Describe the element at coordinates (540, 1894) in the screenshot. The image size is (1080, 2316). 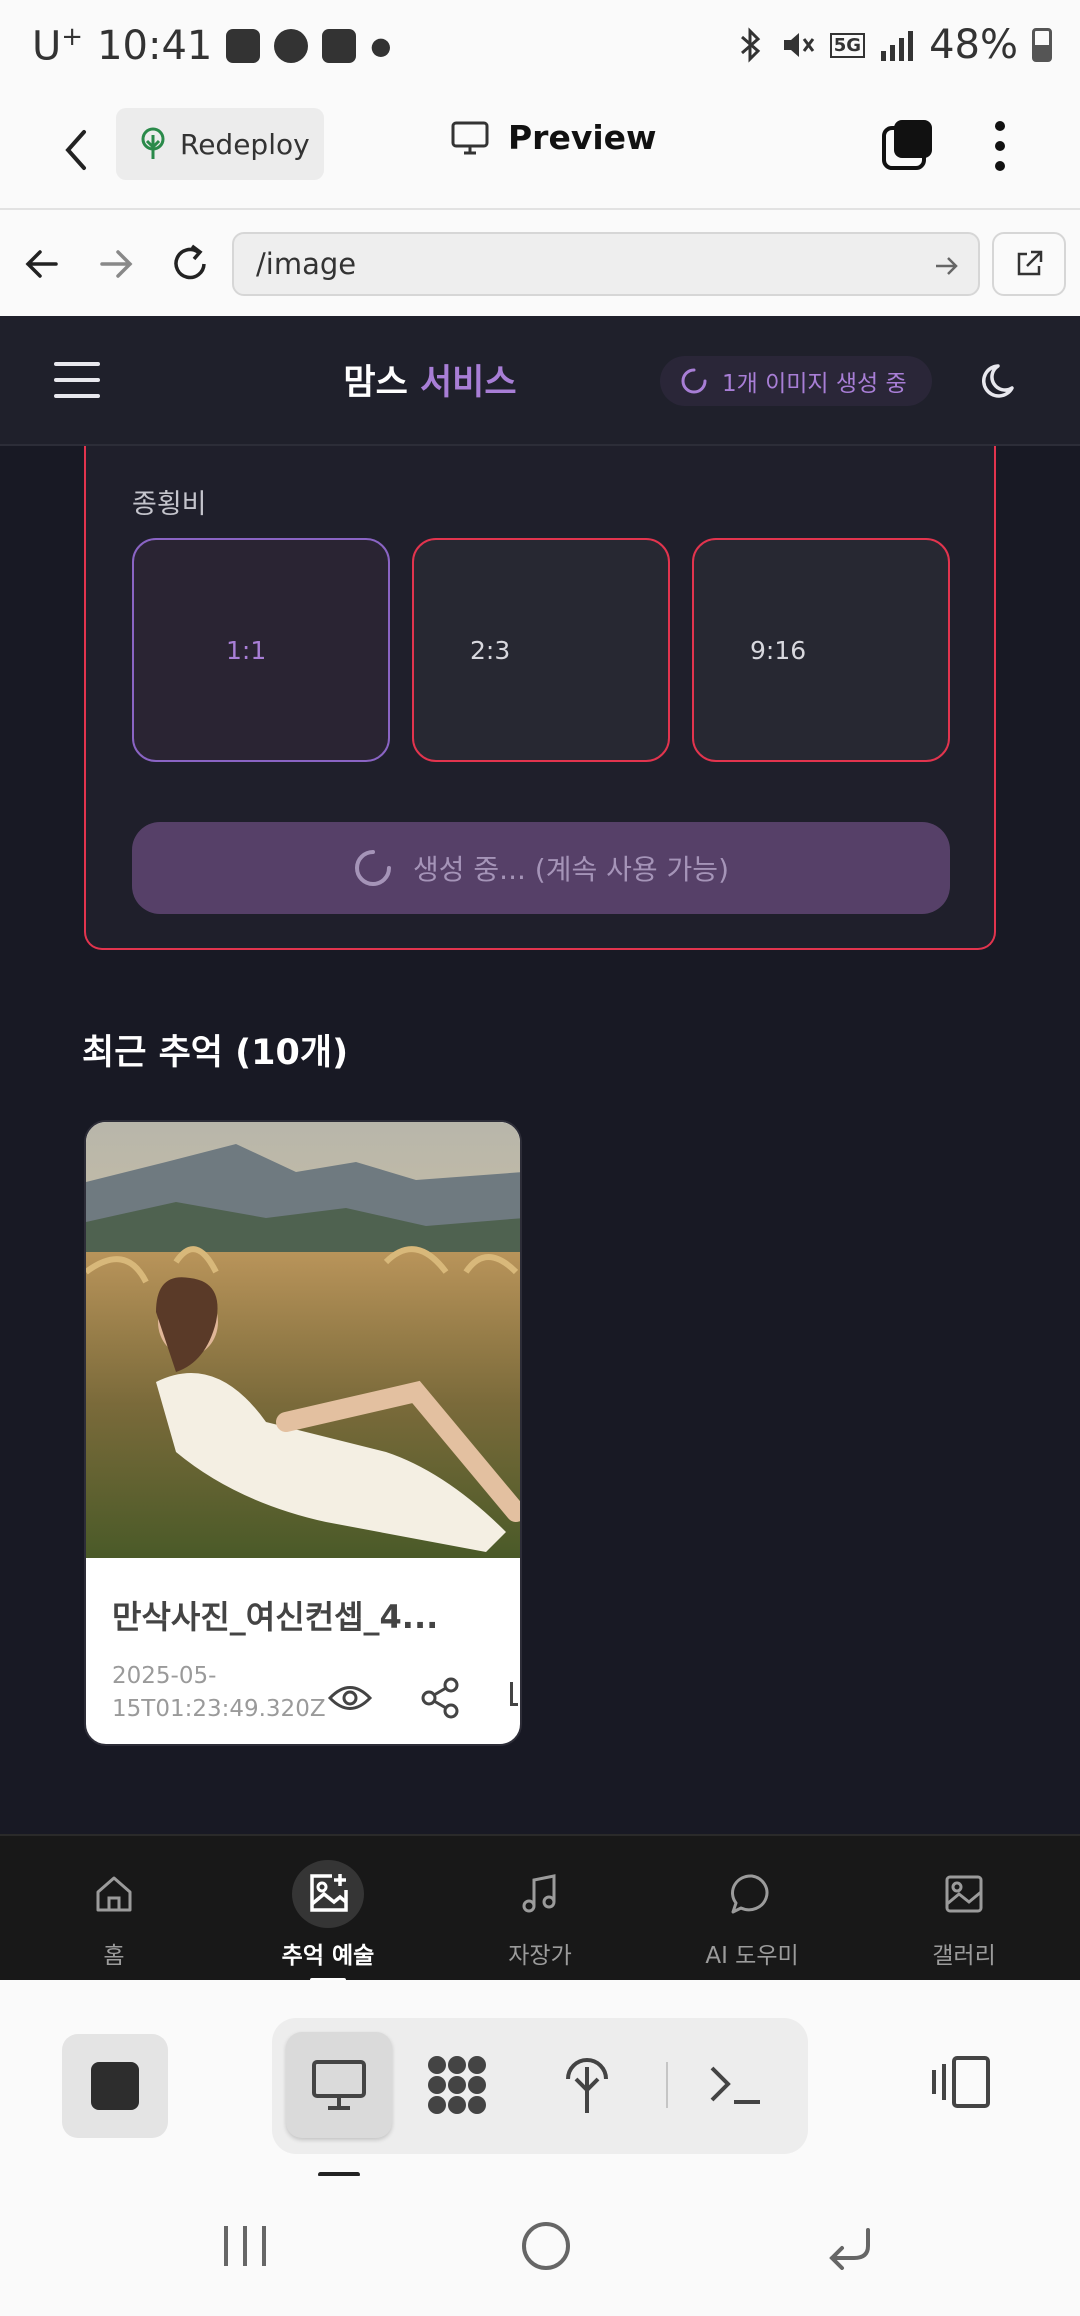
I see `music-note-icon` at that location.